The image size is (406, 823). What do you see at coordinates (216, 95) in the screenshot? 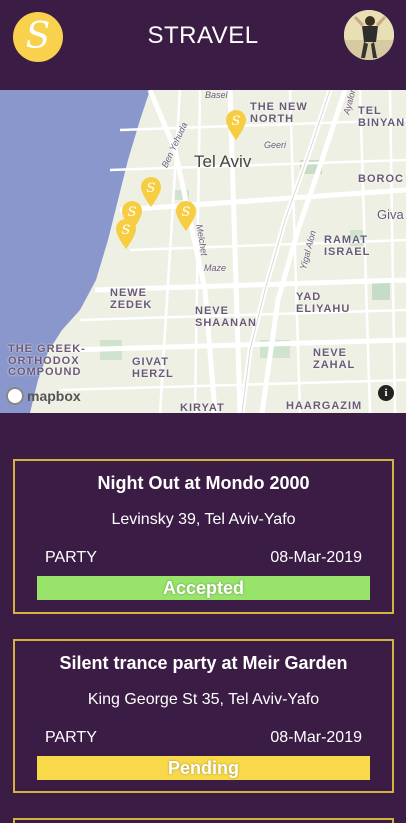
I see `street-label: Basel` at bounding box center [216, 95].